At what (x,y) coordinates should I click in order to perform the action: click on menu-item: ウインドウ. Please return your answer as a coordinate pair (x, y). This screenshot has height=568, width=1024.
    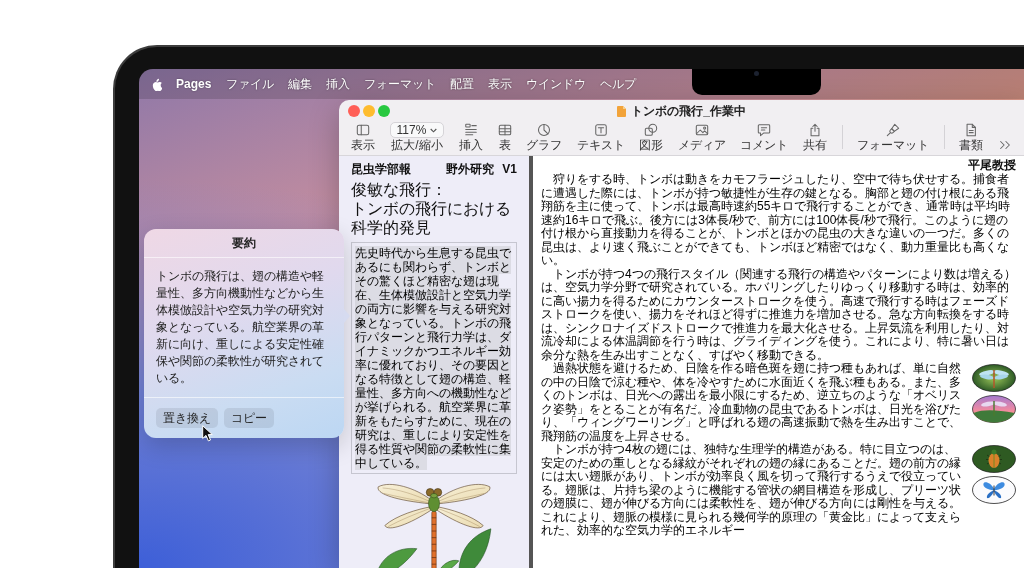
    Looking at the image, I should click on (556, 84).